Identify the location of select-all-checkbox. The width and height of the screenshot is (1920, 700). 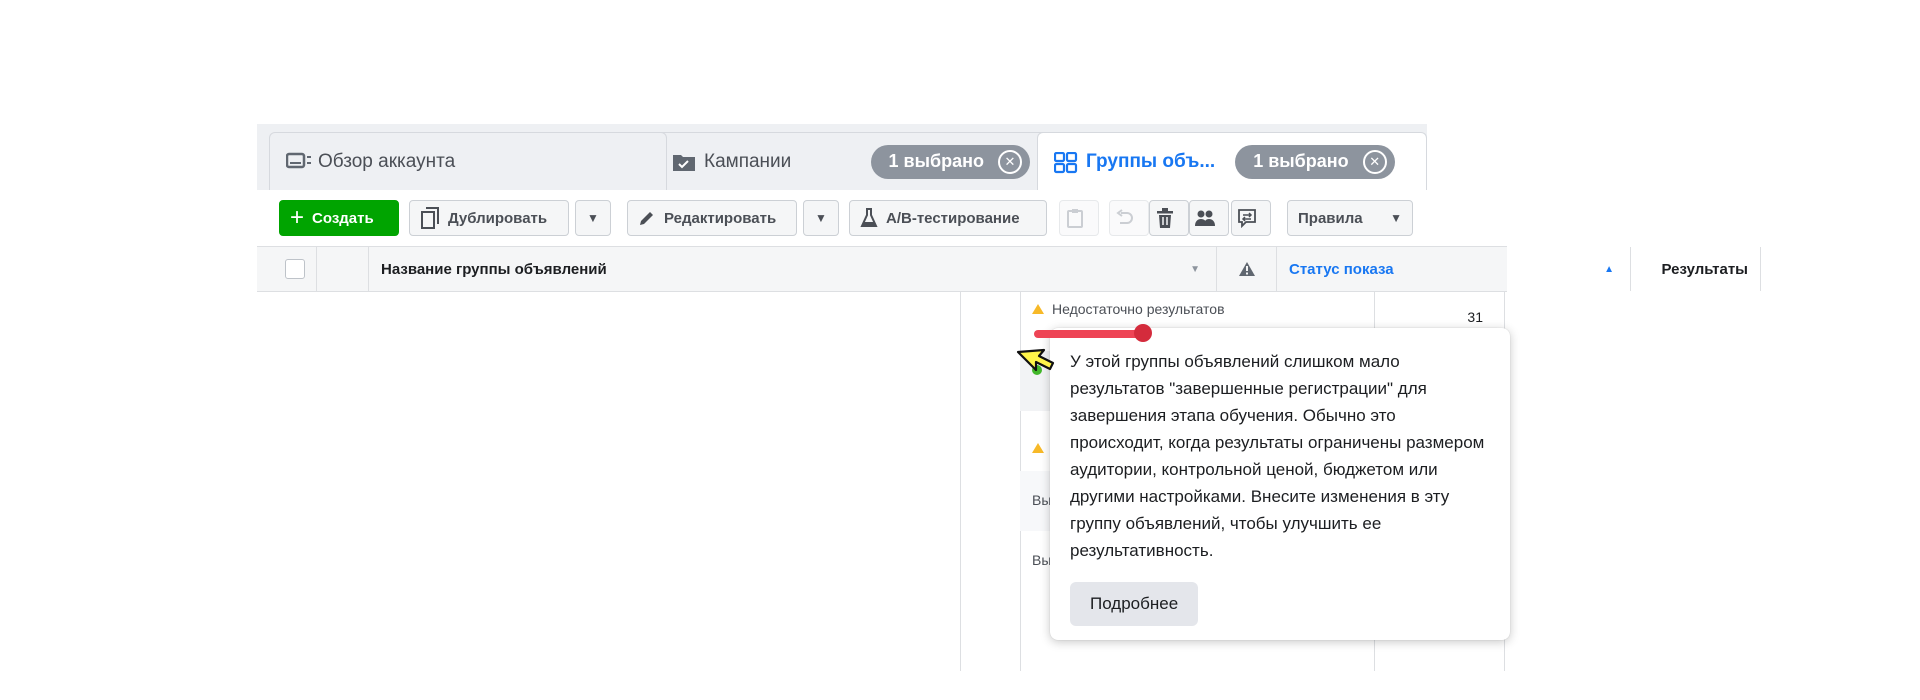
(295, 269).